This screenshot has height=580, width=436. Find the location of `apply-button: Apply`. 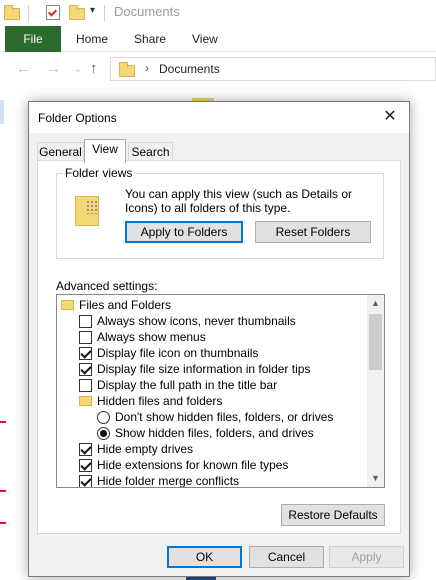

apply-button: Apply is located at coordinates (366, 557).